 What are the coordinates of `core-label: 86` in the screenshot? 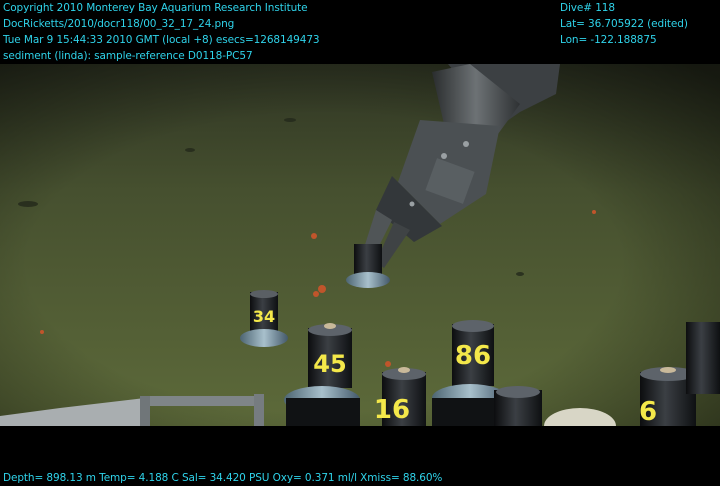 It's located at (473, 356).